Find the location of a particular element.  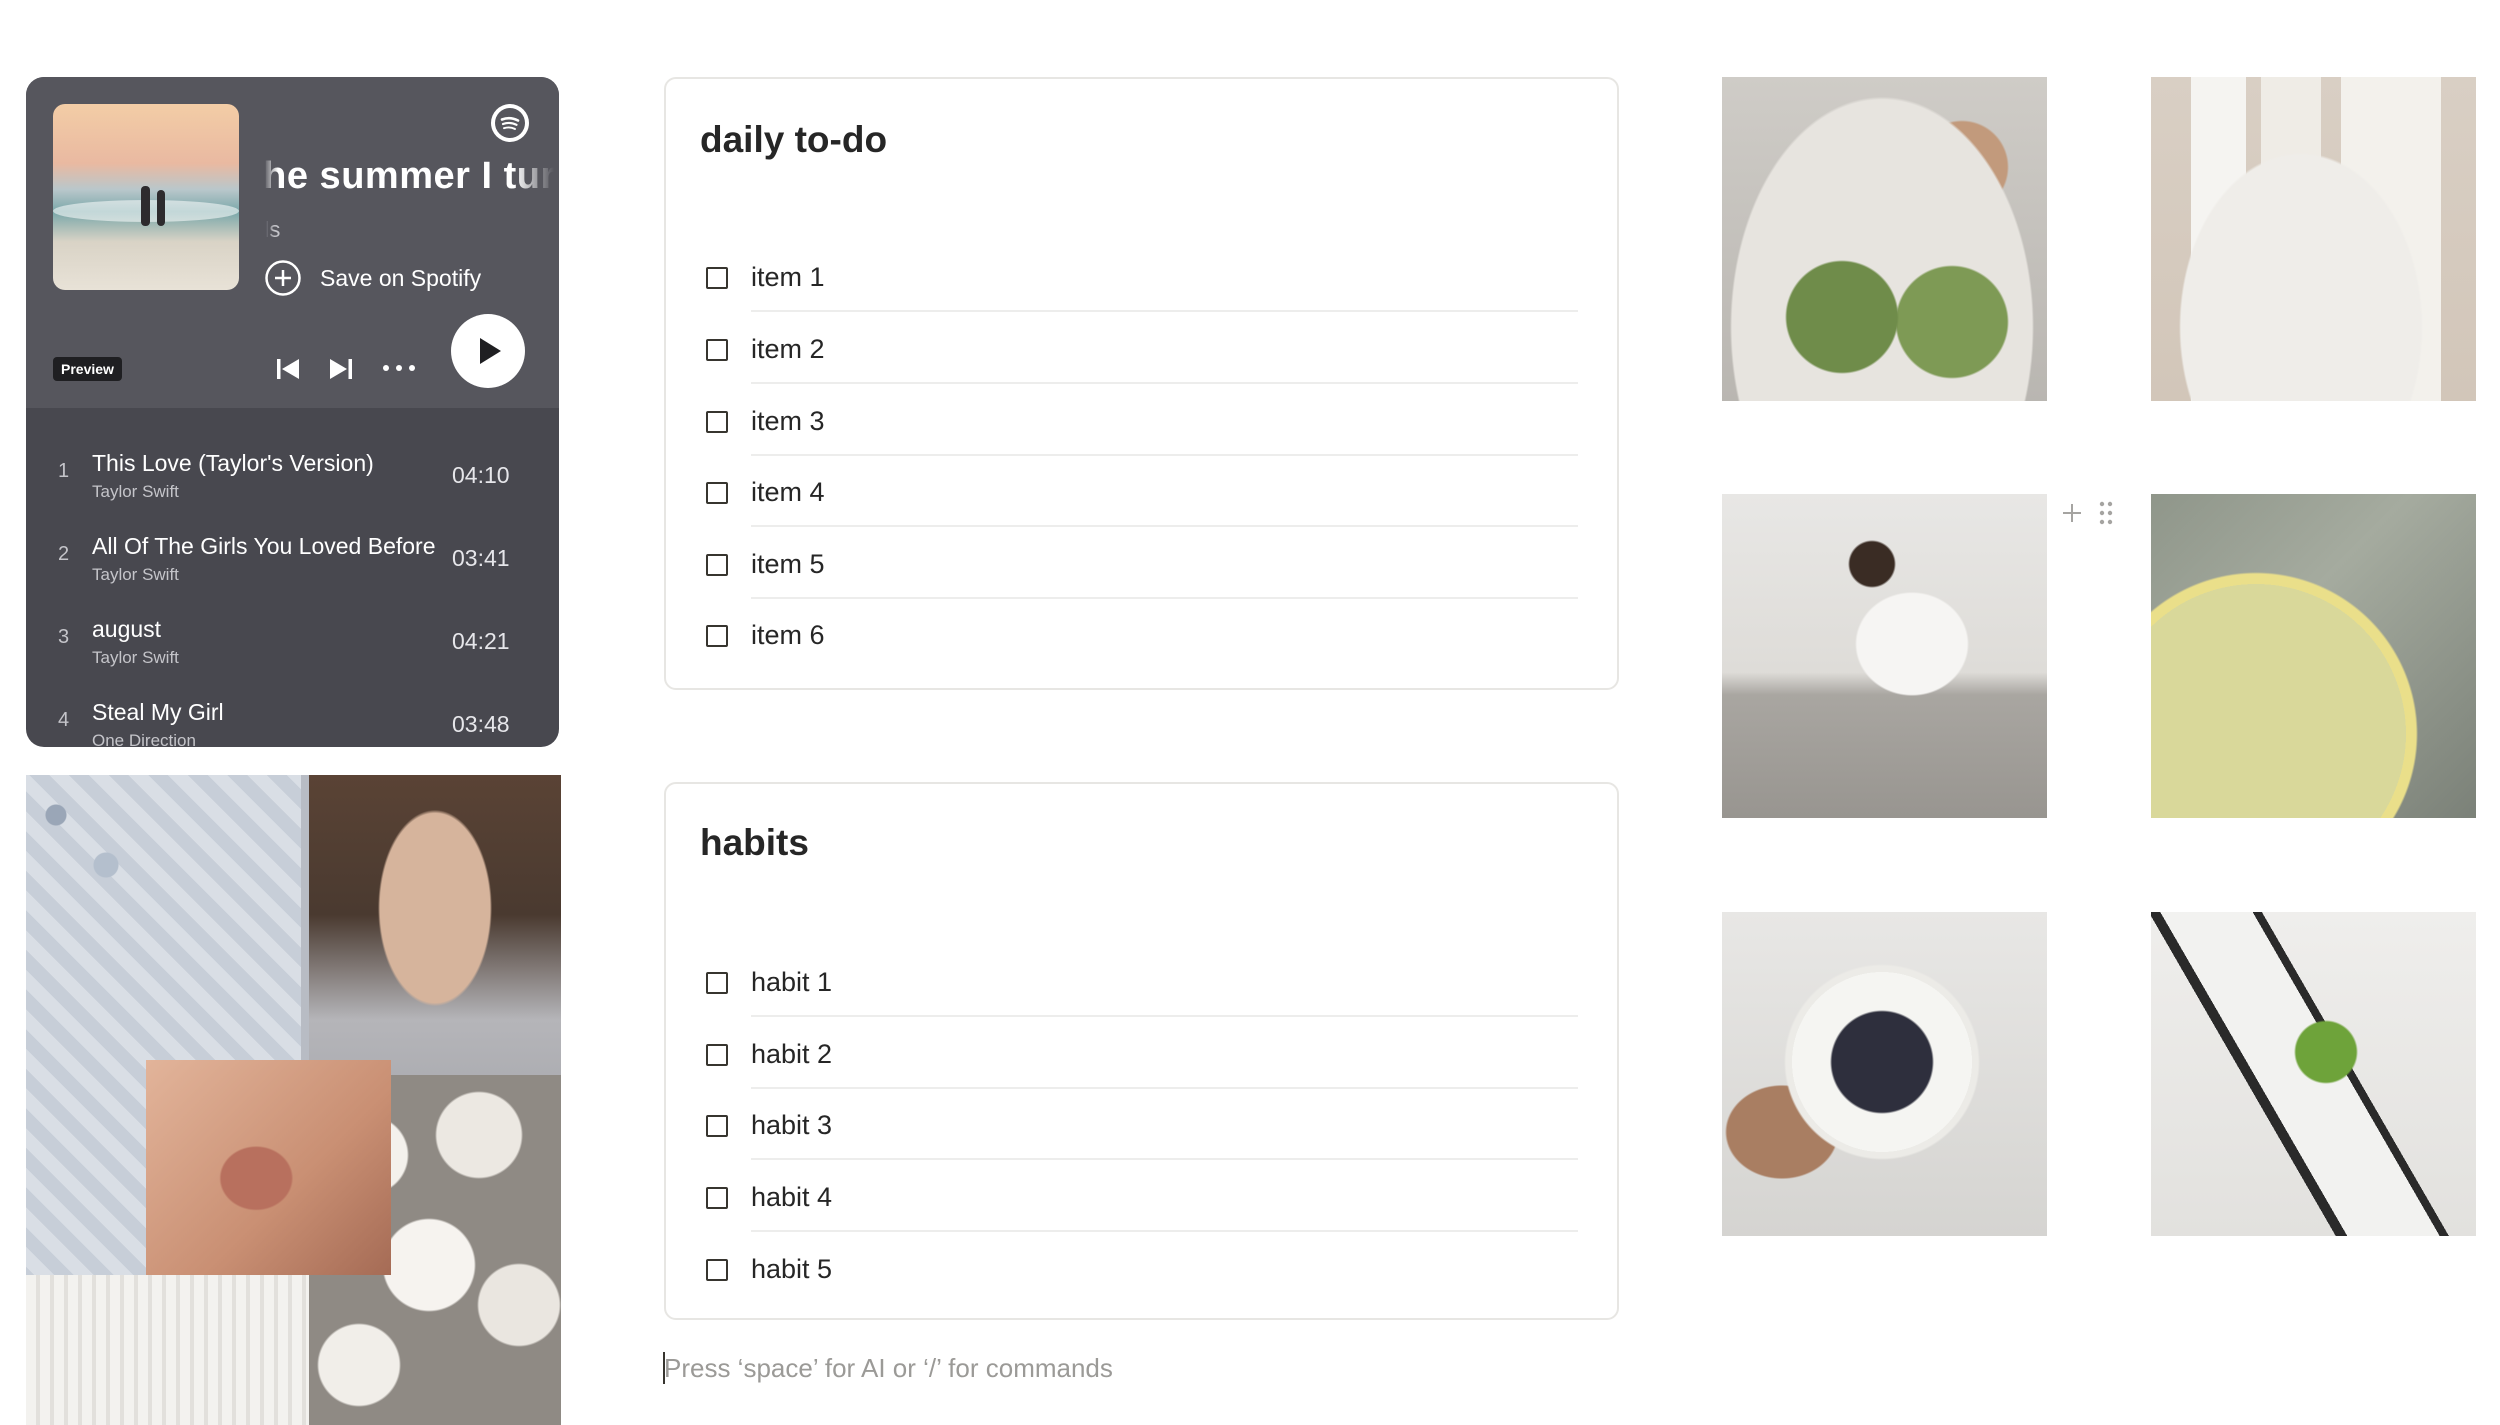

todo-label: item 3 is located at coordinates (788, 421).